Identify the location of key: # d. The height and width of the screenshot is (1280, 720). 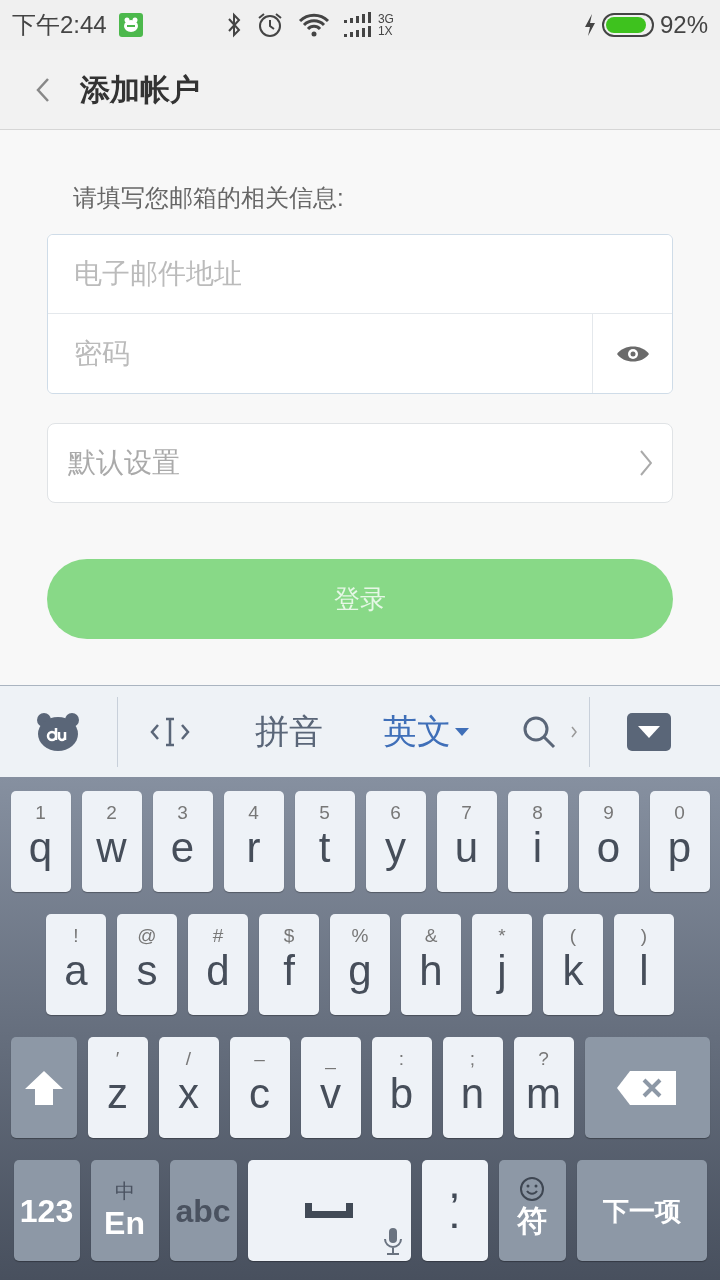
(218, 964).